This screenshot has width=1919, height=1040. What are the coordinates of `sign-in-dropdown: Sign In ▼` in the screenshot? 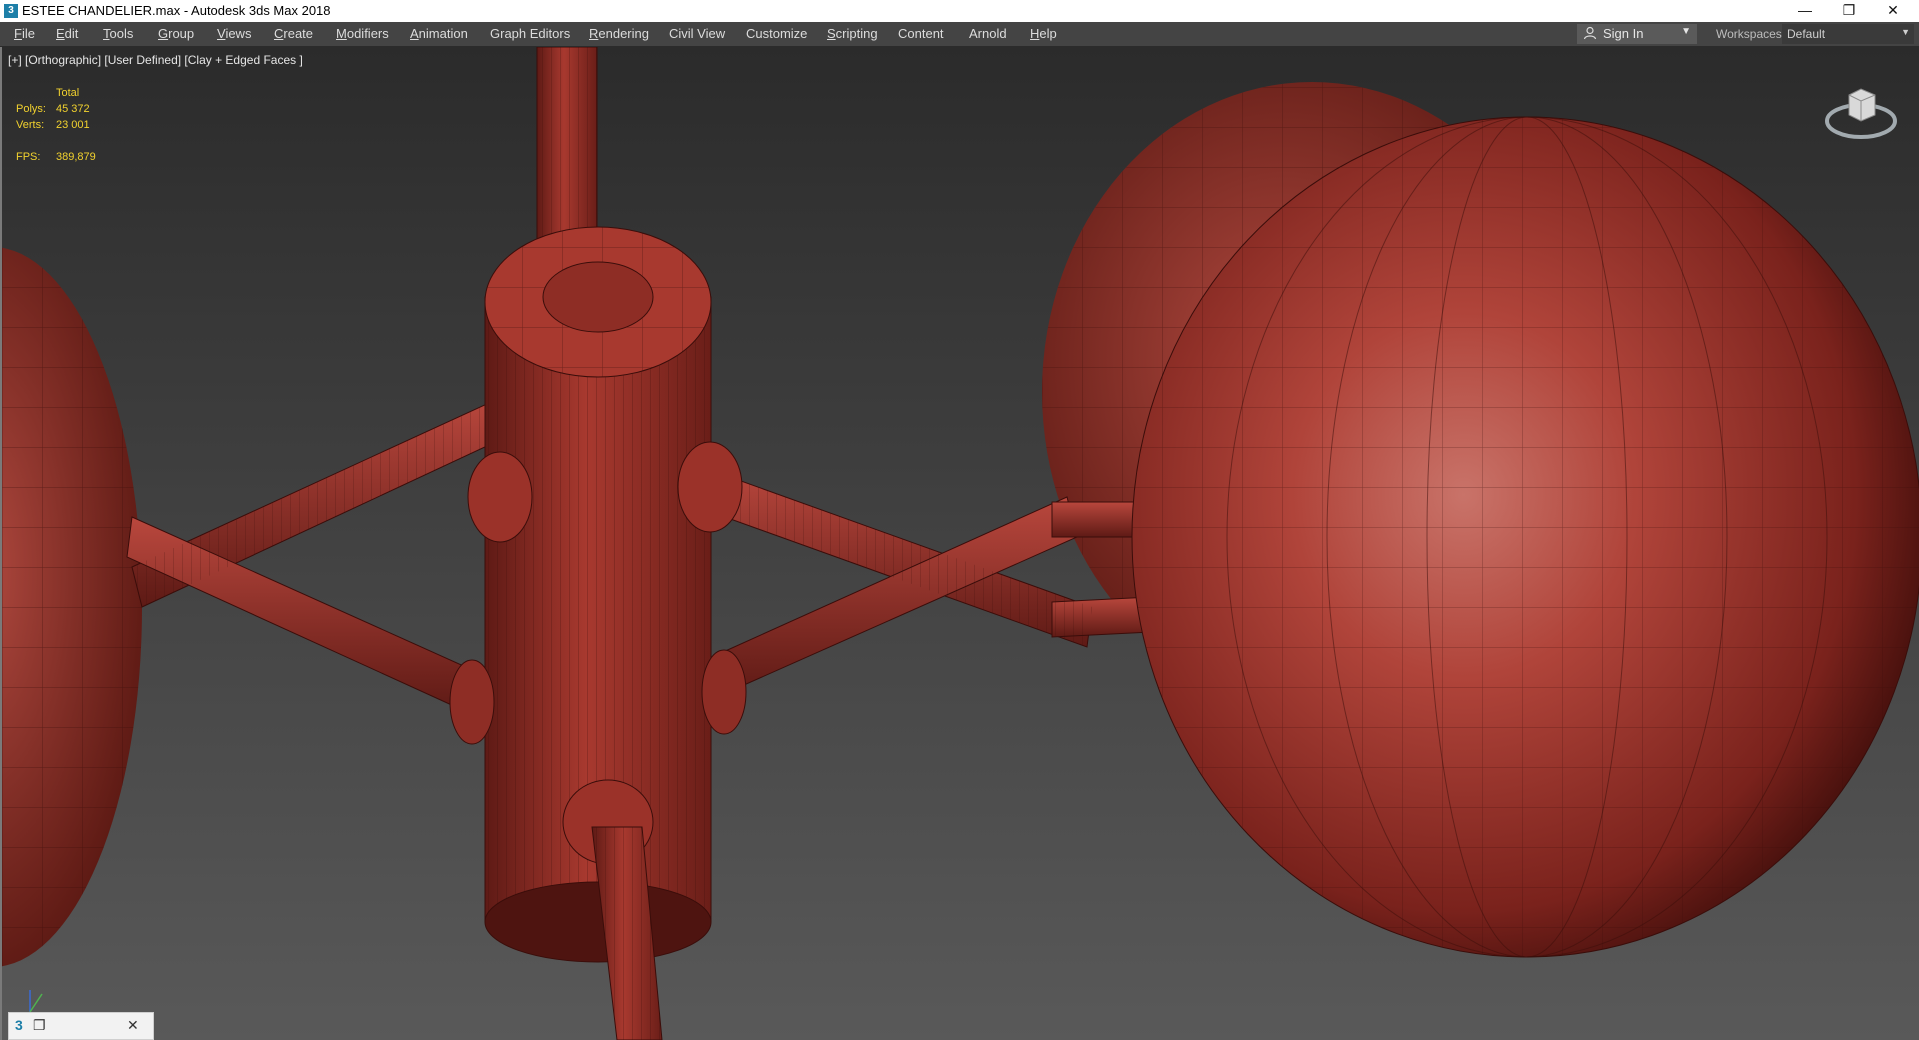 It's located at (1637, 34).